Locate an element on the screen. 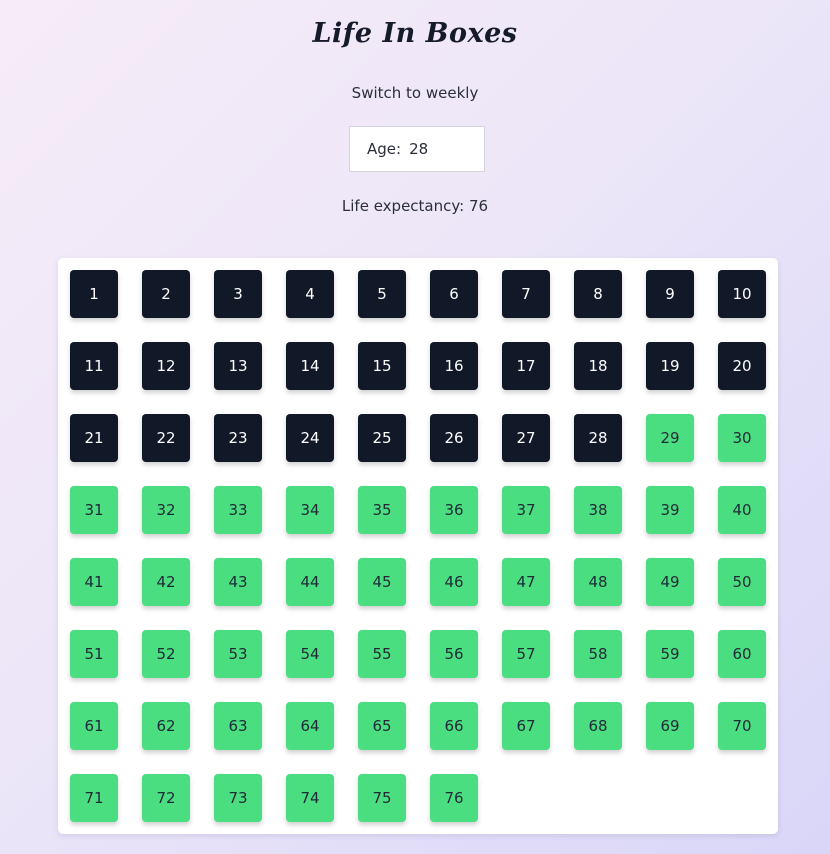 The width and height of the screenshot is (830, 854). year-box-lived: 28 is located at coordinates (598, 438).